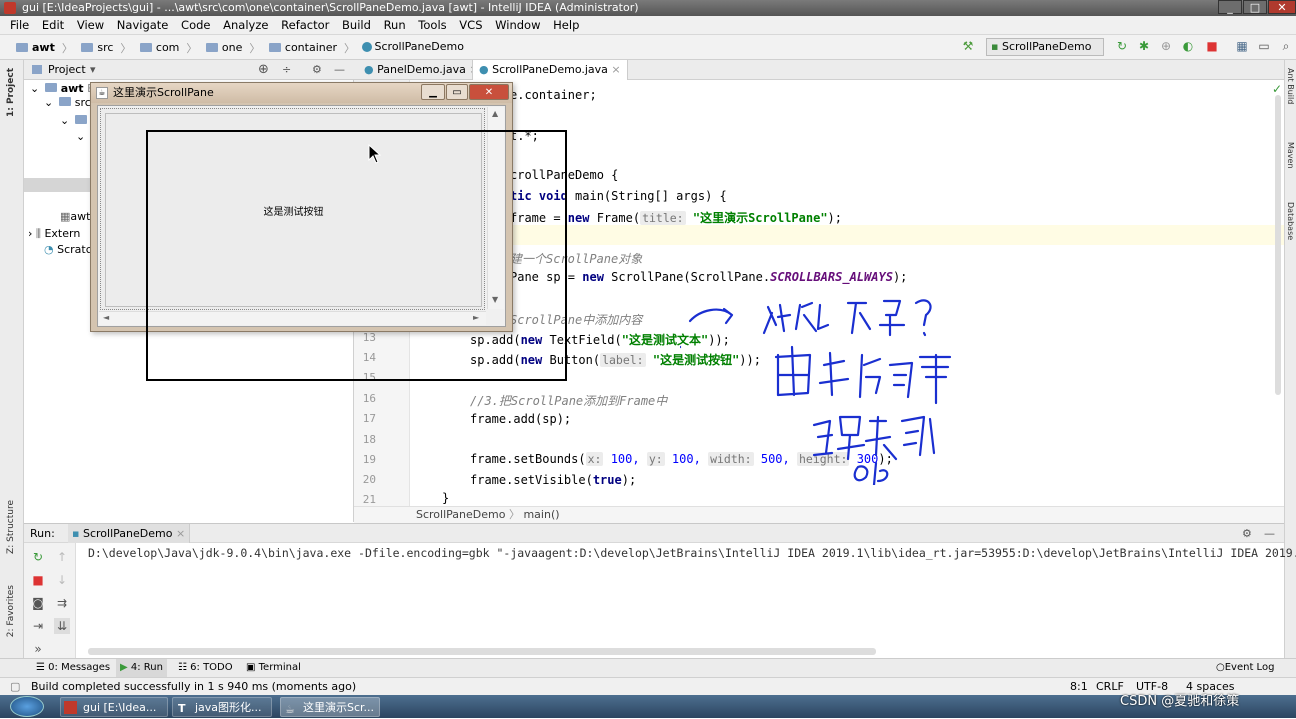 The image size is (1296, 719). What do you see at coordinates (158, 48) in the screenshot?
I see `breadcrumb-com: com` at bounding box center [158, 48].